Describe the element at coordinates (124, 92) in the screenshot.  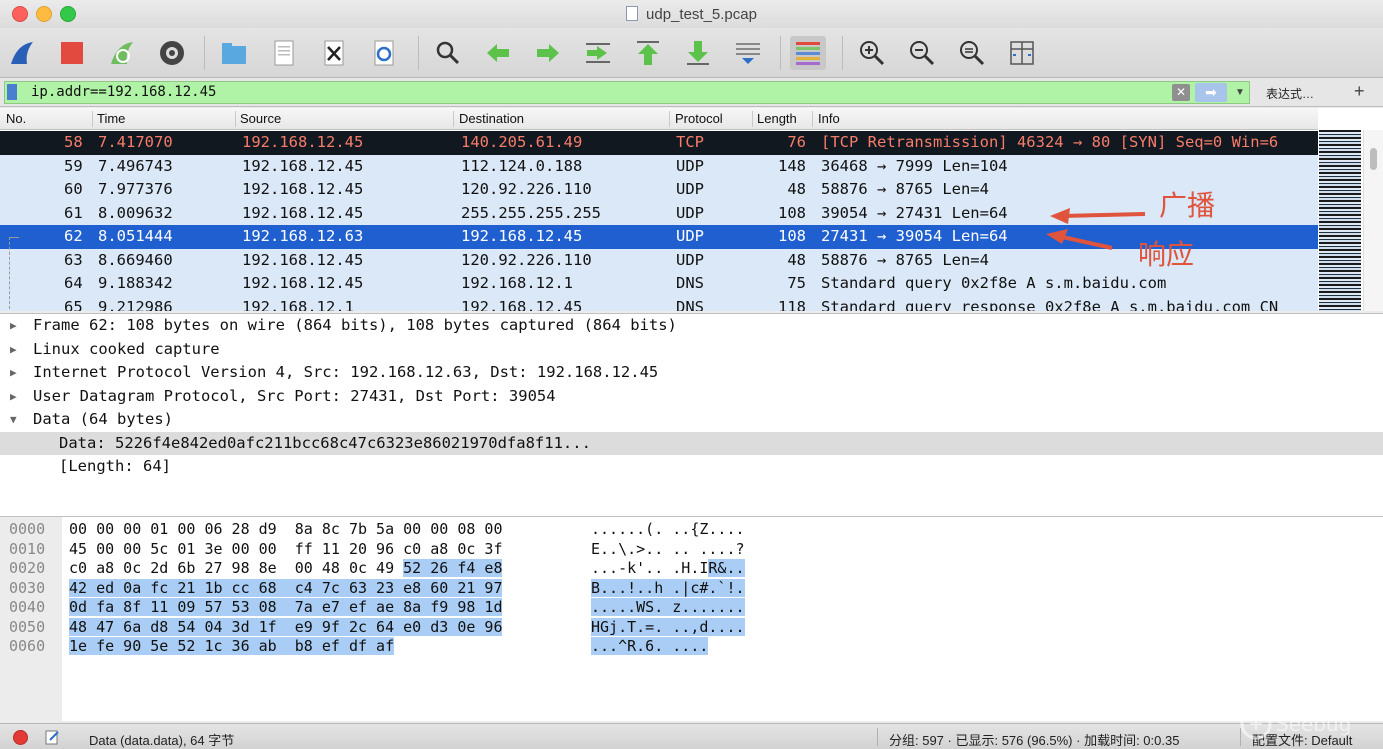
I see `display-filter-text: ip.addr==192.168.12.45` at that location.